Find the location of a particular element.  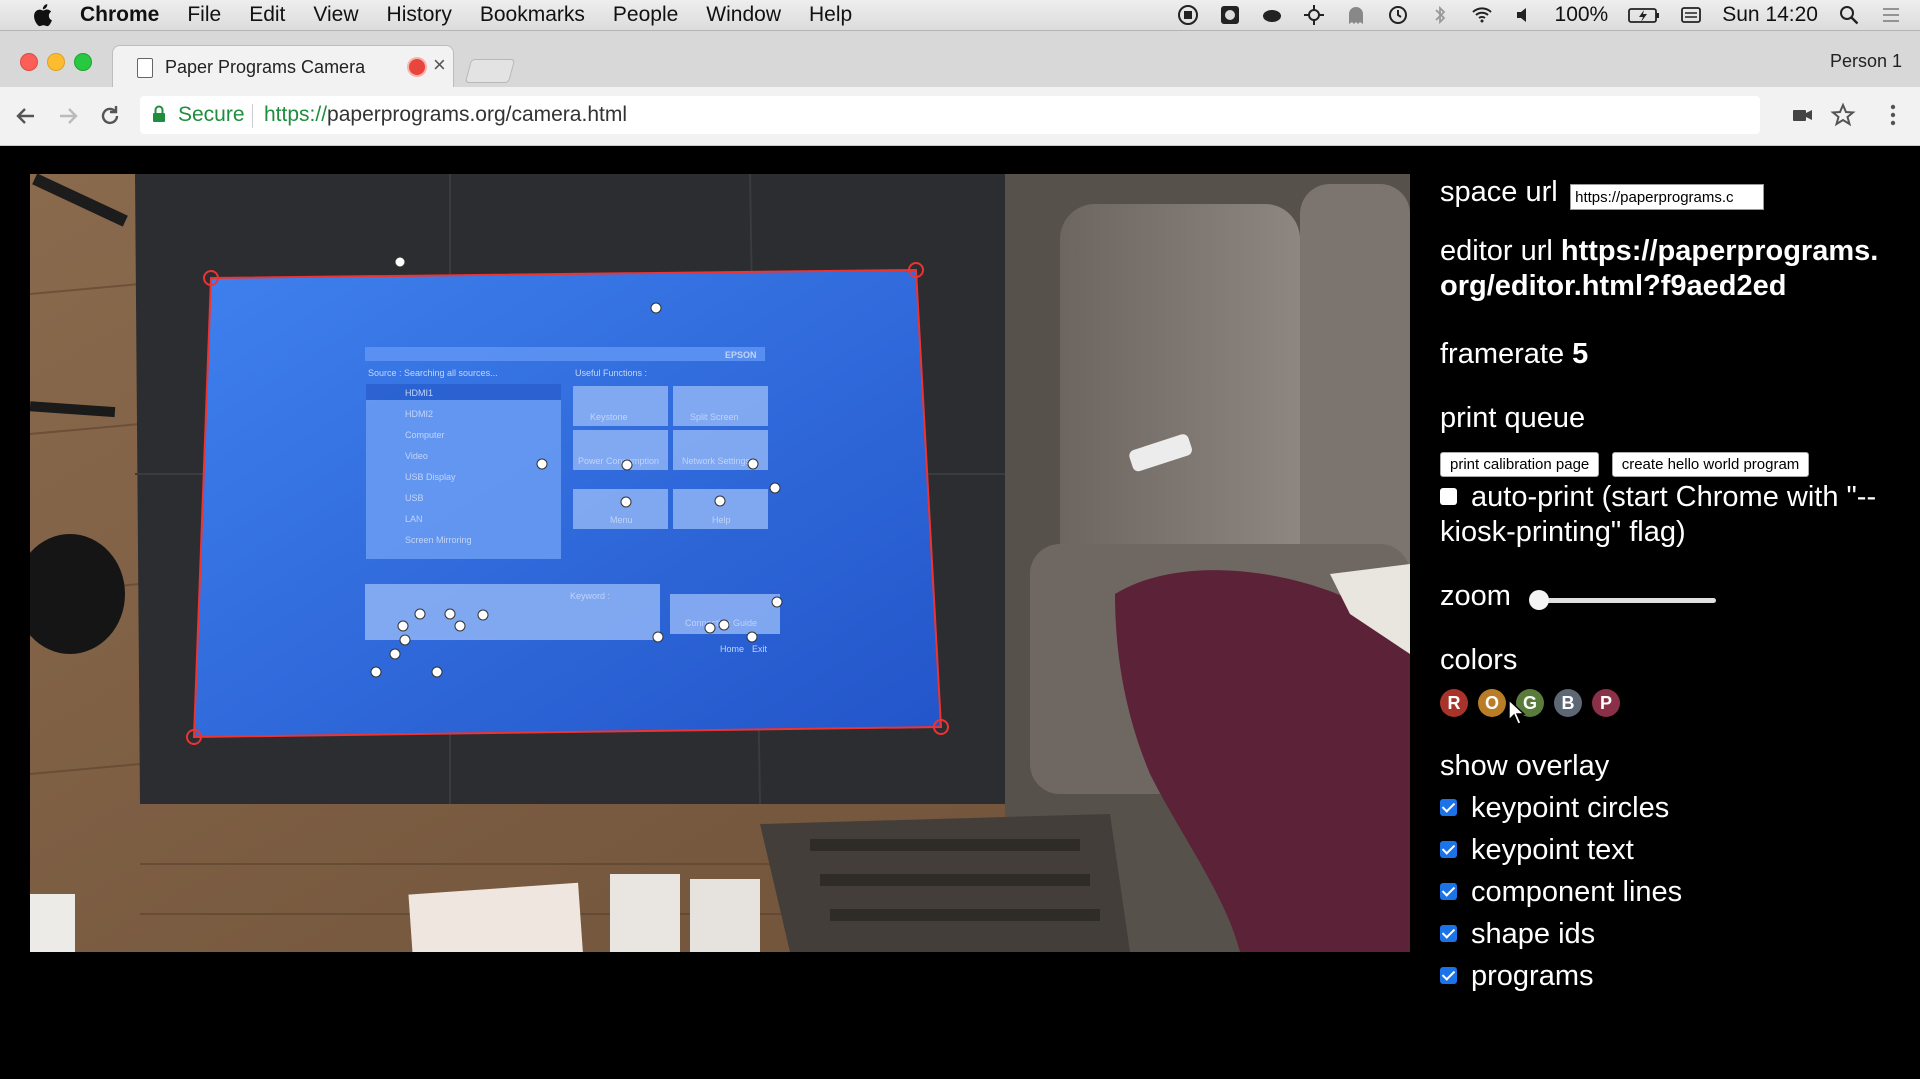

menu-bookmarks: Bookmarks is located at coordinates (532, 15).